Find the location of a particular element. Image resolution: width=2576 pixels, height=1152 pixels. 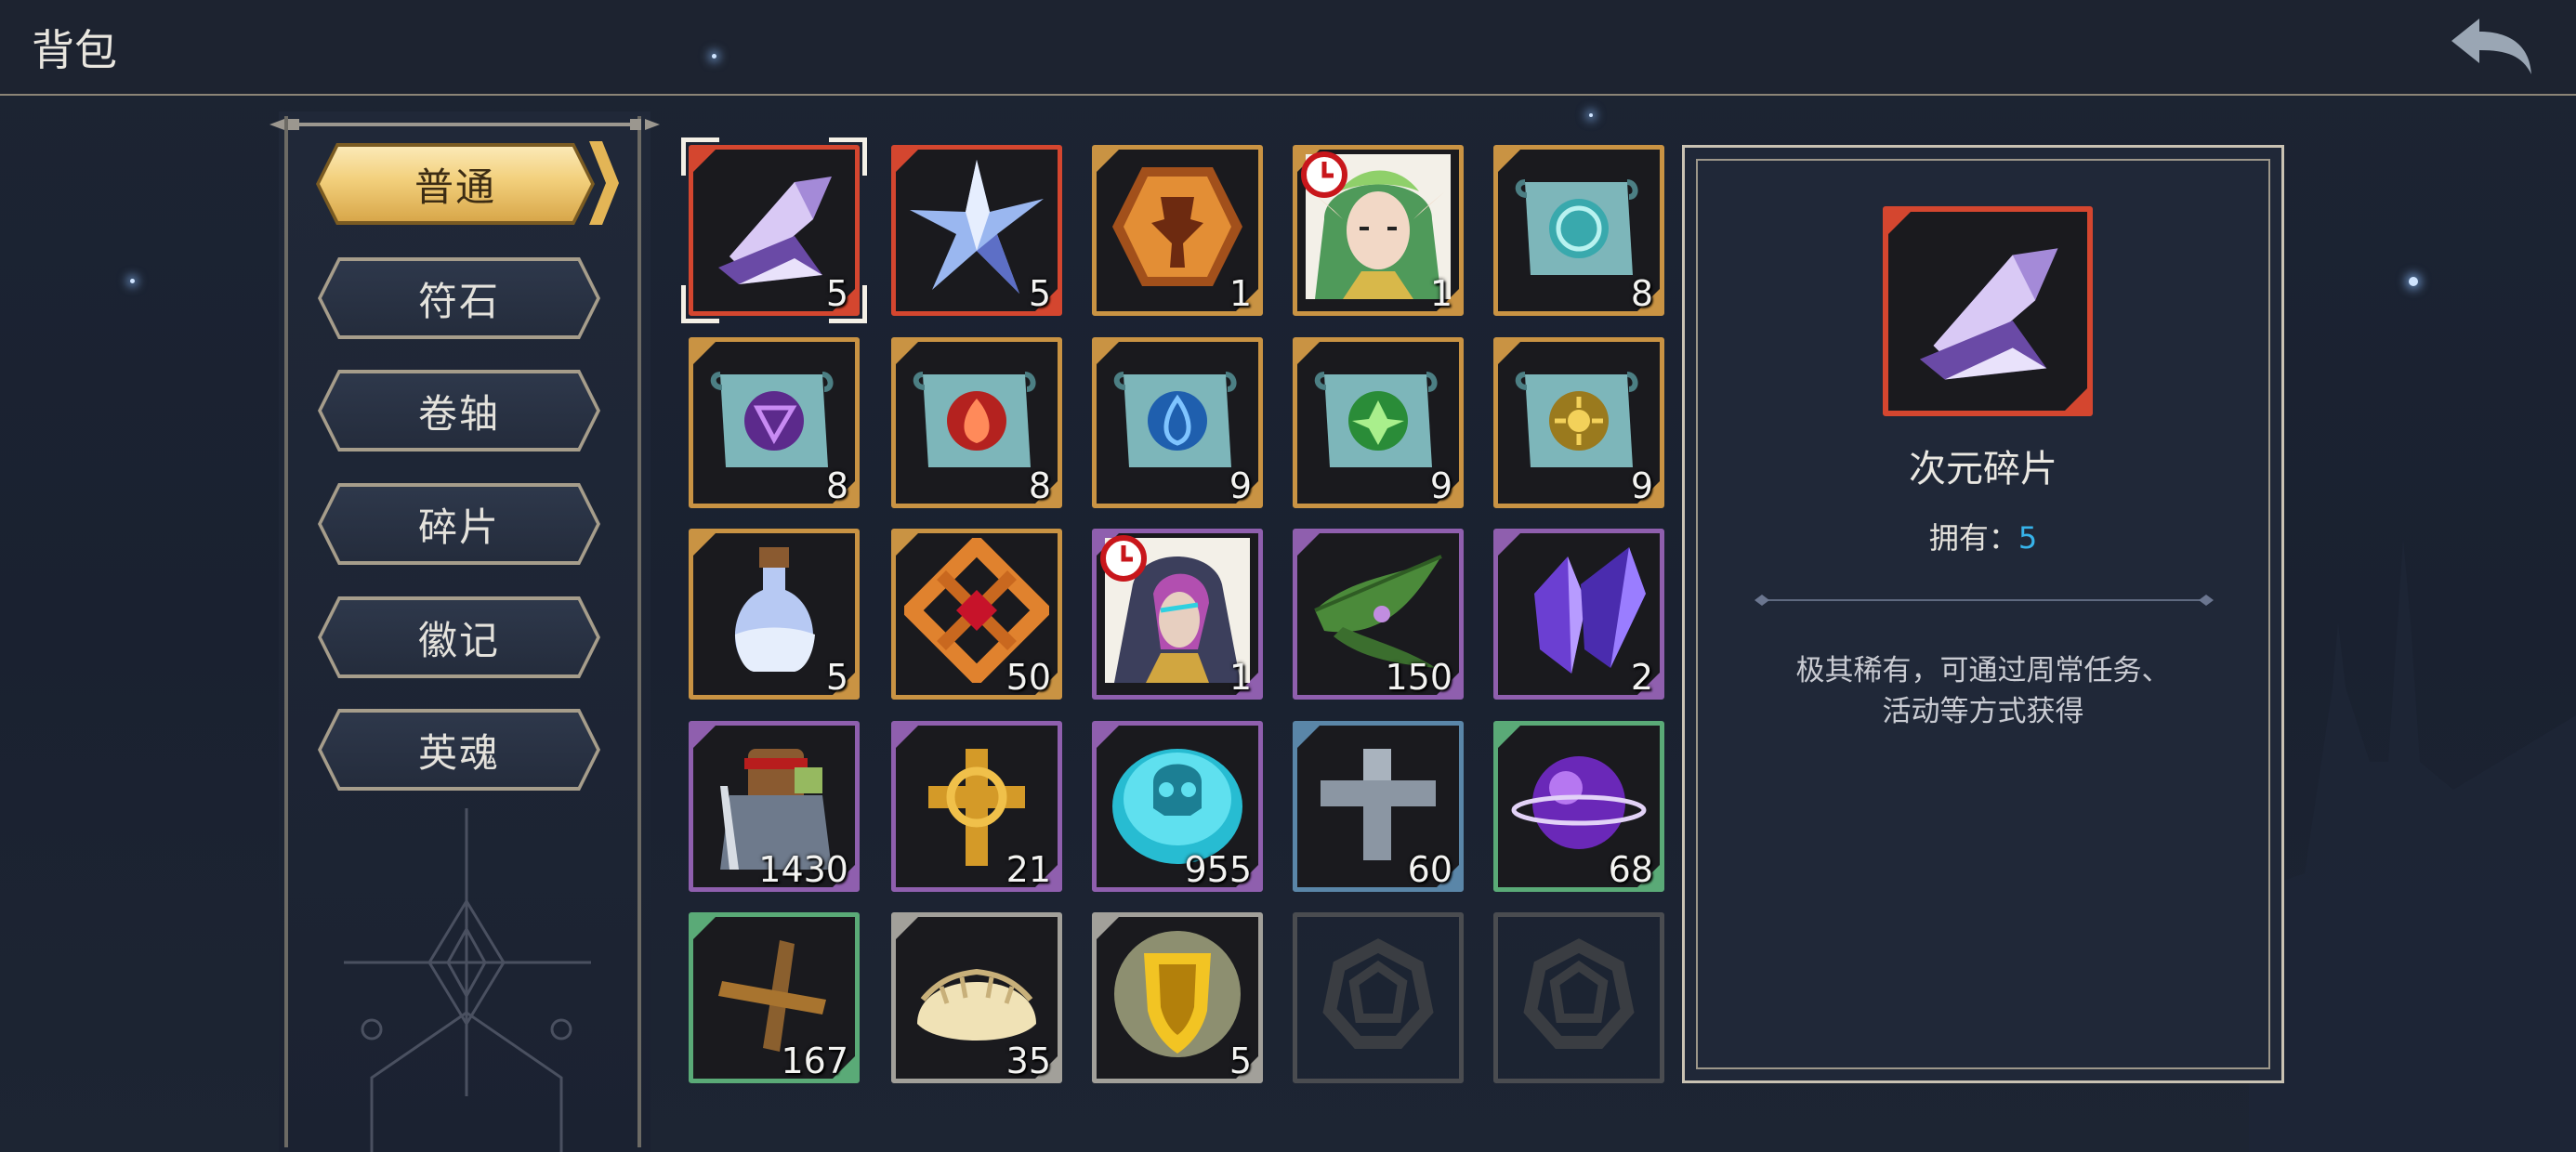

inventory-slot: 1430 is located at coordinates (774, 806).